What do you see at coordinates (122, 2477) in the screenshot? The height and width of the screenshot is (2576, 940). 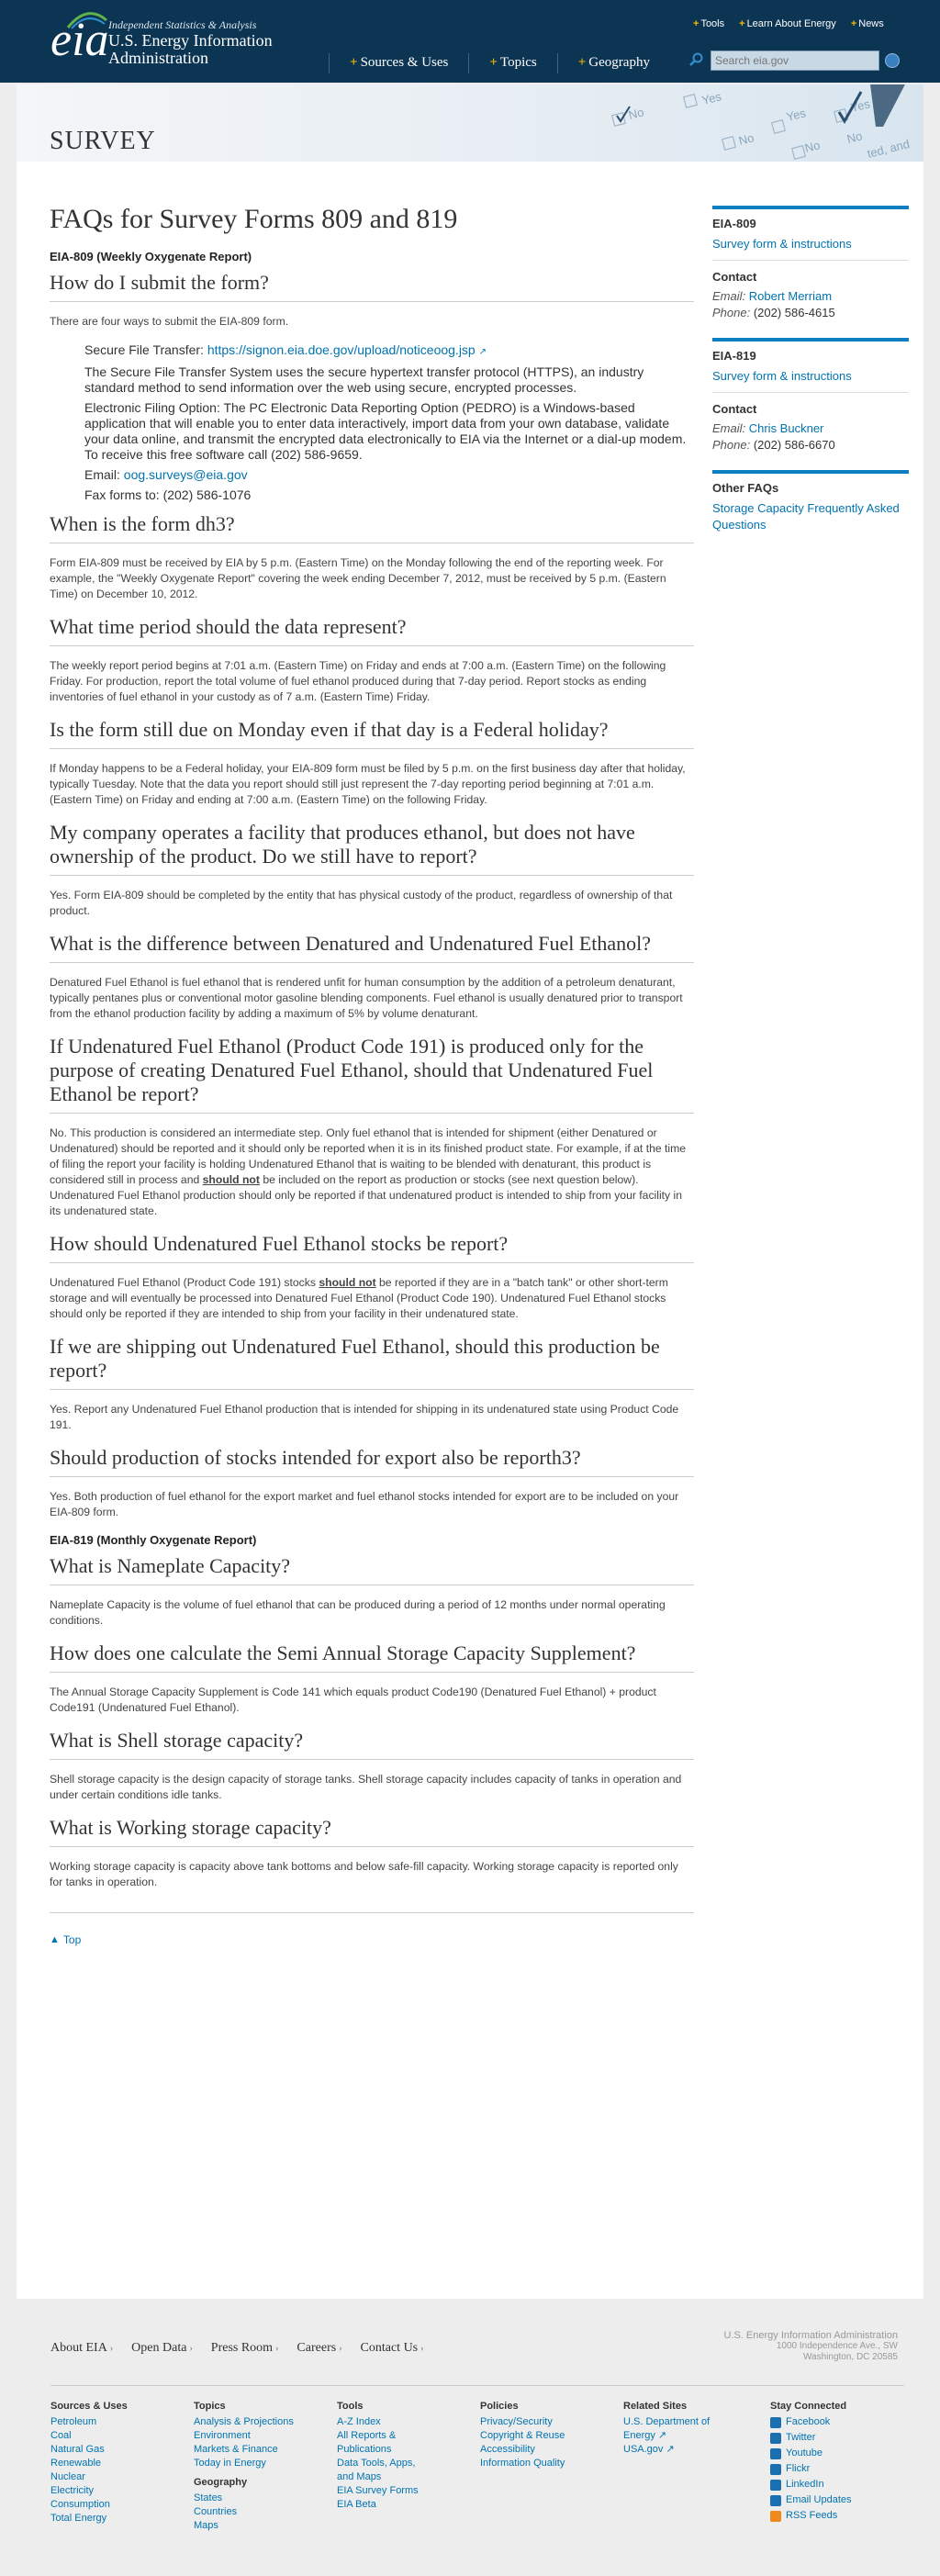 I see `footer-link: Nuclear` at bounding box center [122, 2477].